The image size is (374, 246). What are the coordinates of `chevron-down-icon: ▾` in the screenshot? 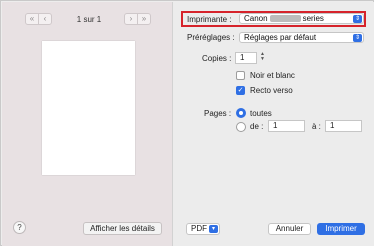 It's located at (213, 229).